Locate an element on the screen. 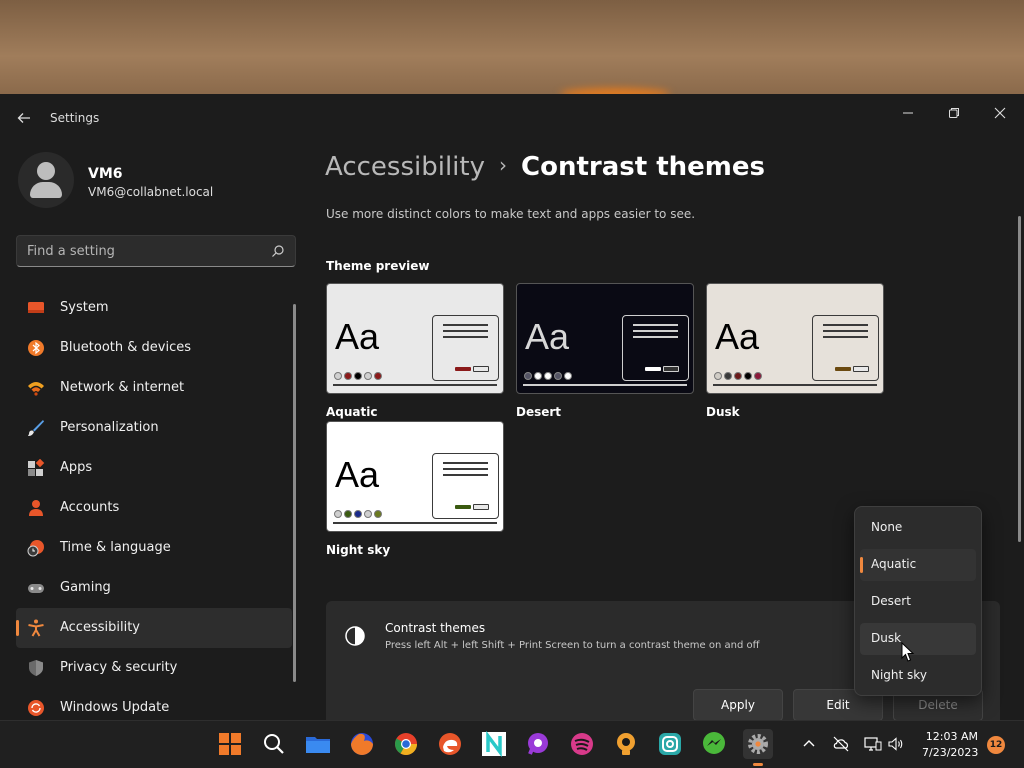  sidebar-item-bluetooth: Bluetooth & devices is located at coordinates (154, 348).